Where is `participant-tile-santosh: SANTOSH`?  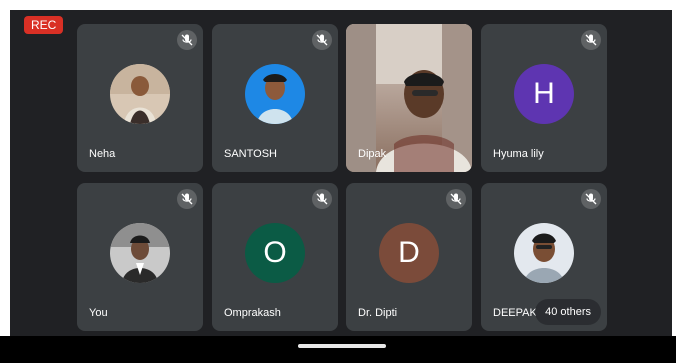
participant-tile-santosh: SANTOSH is located at coordinates (275, 98).